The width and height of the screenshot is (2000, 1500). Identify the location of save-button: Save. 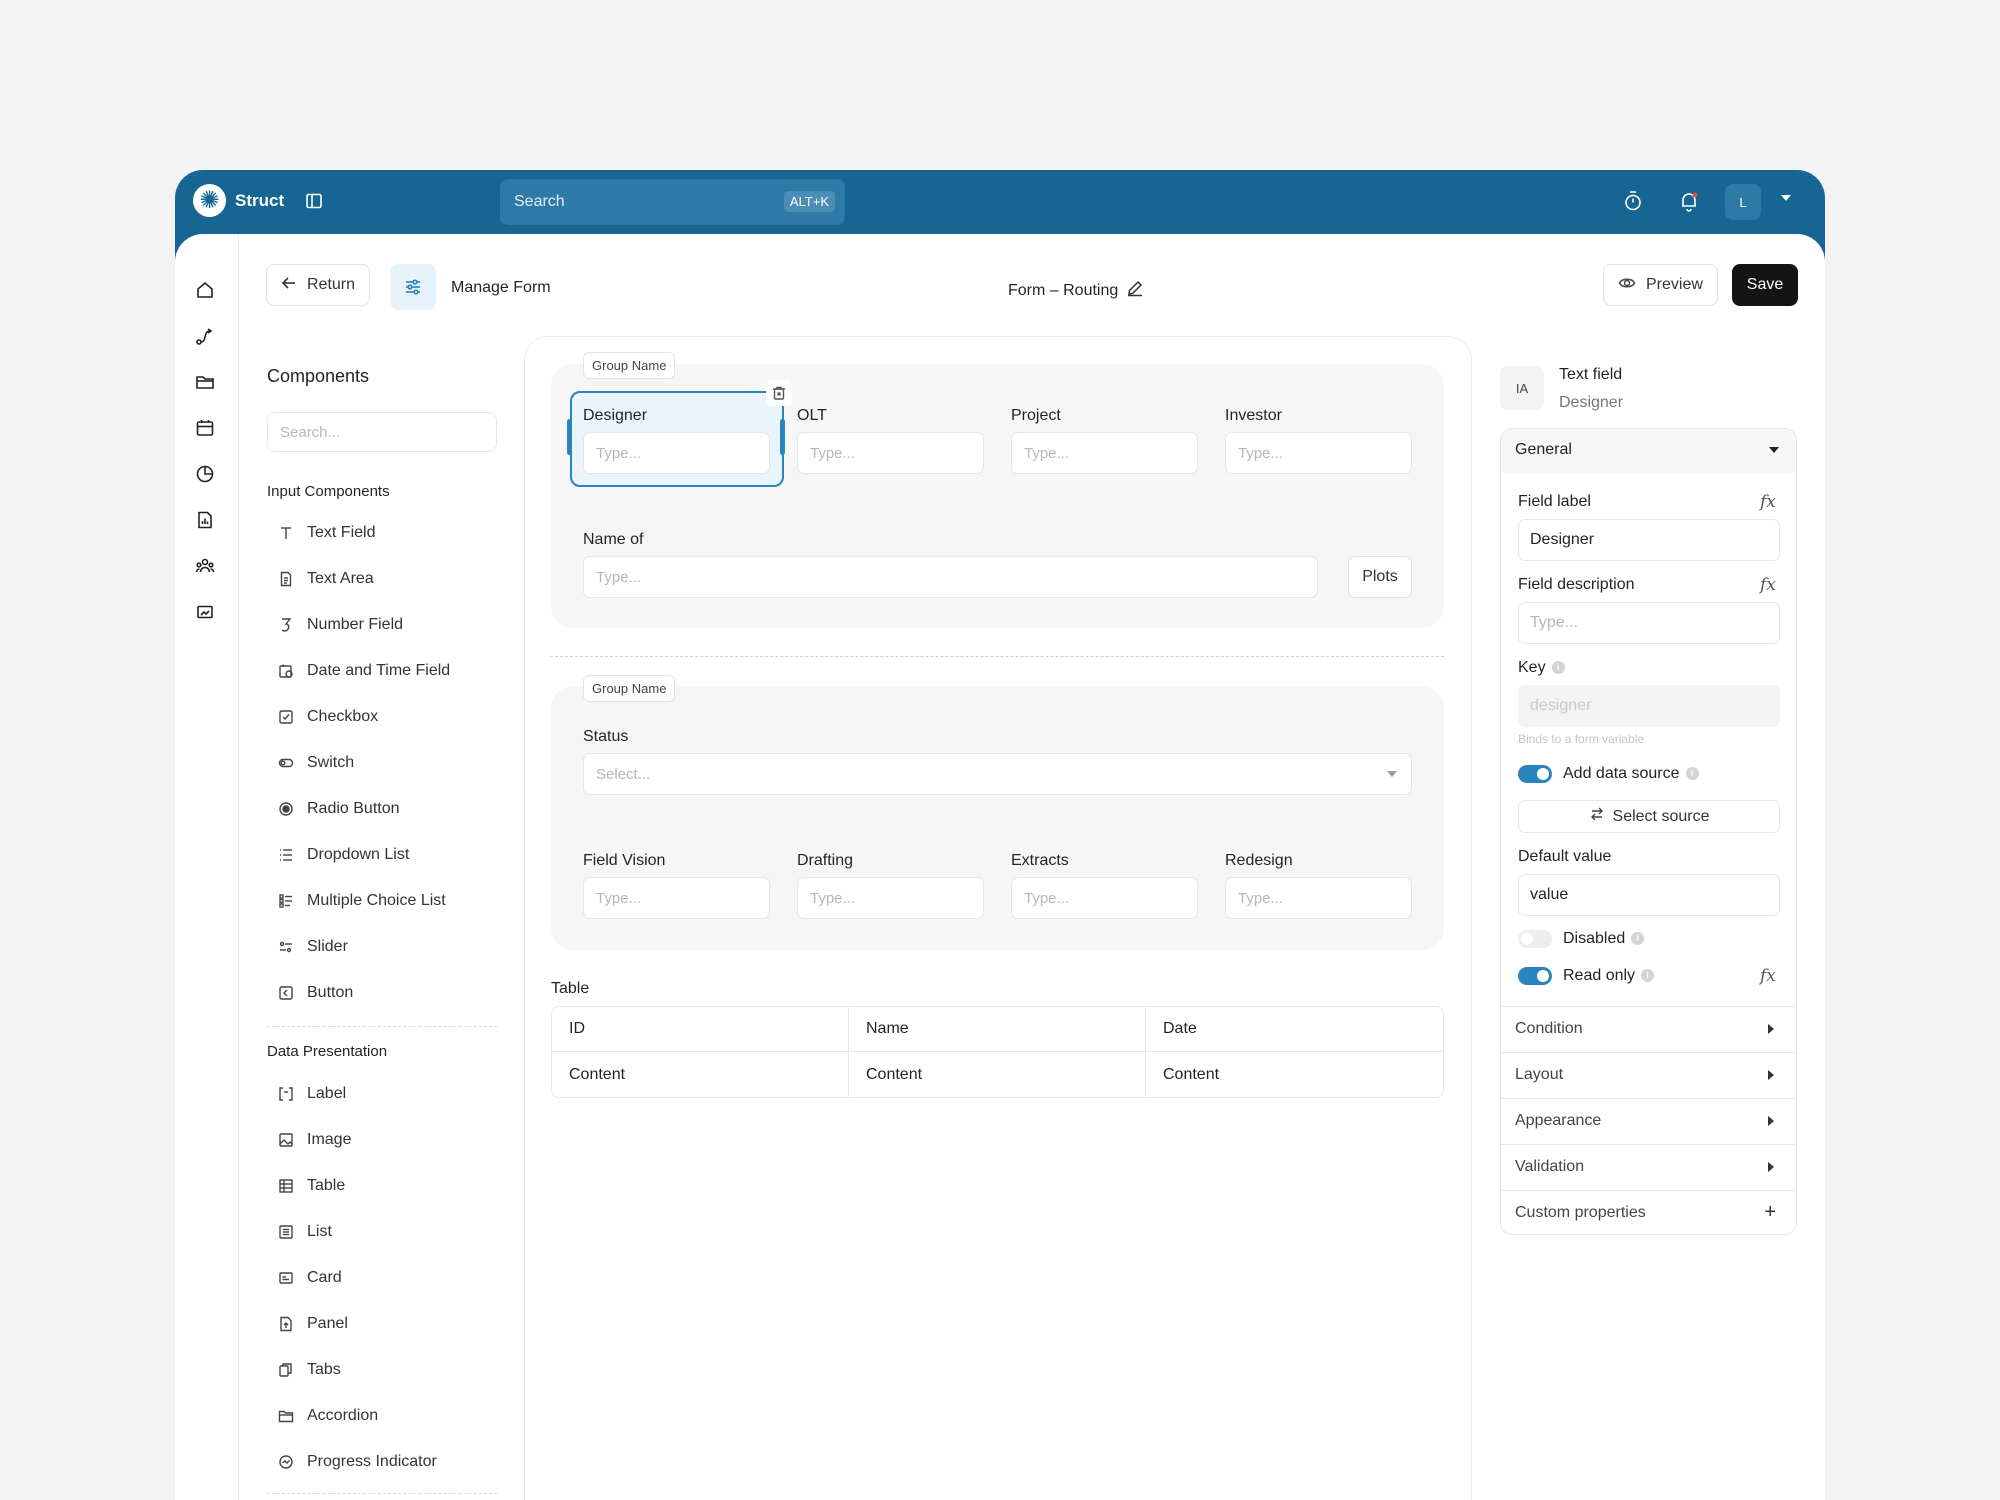
(1765, 285).